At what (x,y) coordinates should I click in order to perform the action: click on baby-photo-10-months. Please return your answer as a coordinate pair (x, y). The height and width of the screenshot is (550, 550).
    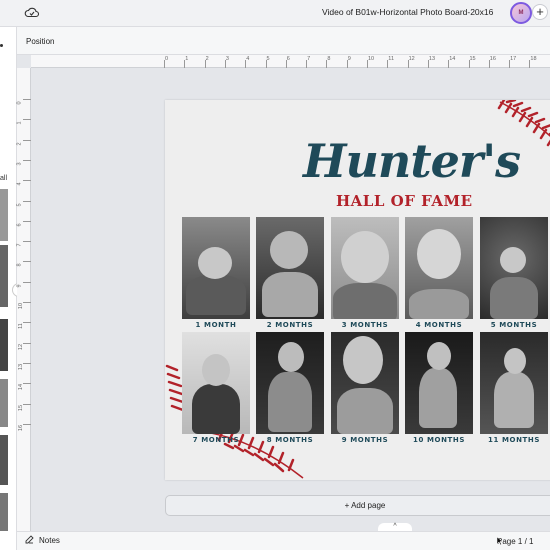
    Looking at the image, I should click on (439, 383).